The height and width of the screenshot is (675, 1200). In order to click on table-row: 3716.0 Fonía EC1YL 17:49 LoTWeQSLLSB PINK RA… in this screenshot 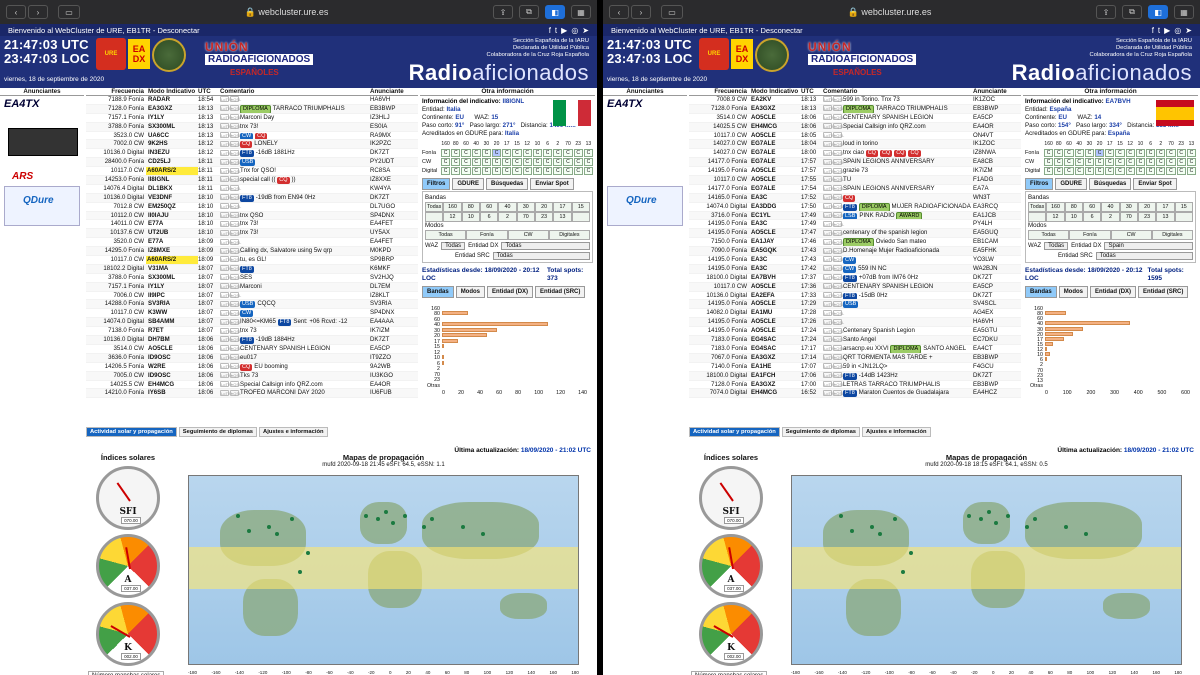, I will do `click(855, 216)`.